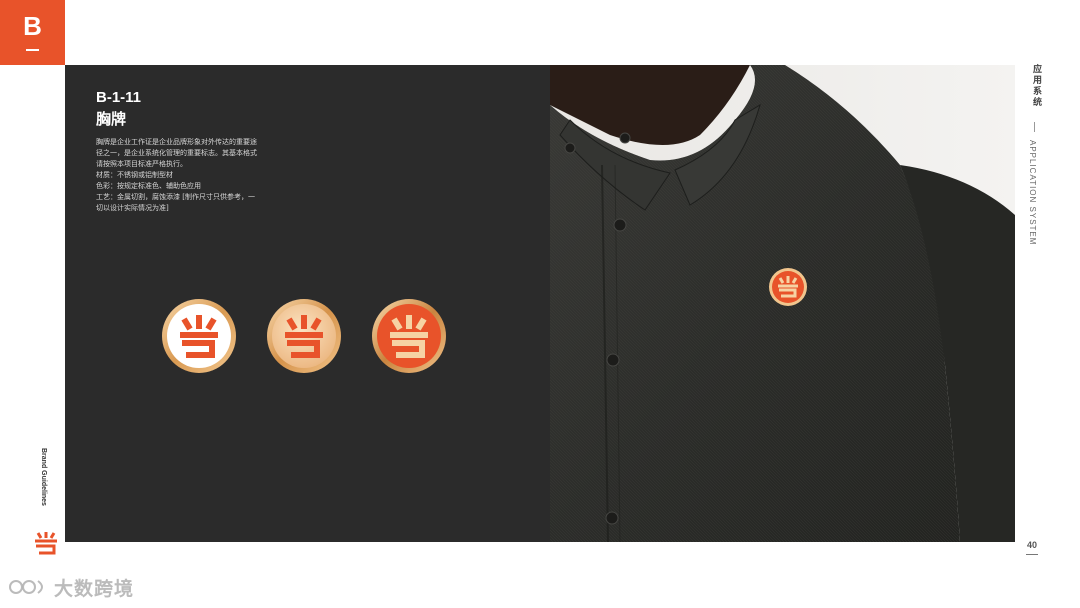  What do you see at coordinates (409, 336) in the screenshot?
I see `badge-gold-variant` at bounding box center [409, 336].